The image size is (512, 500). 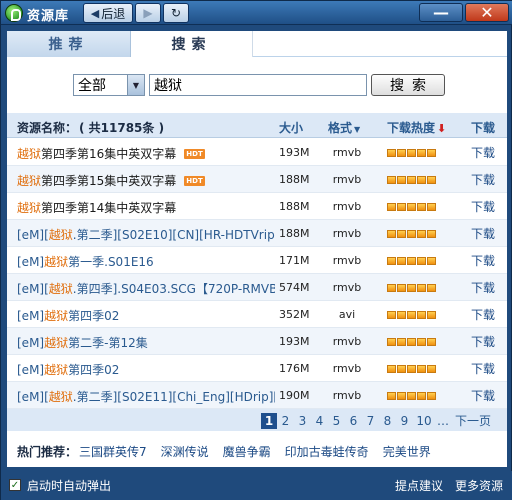 What do you see at coordinates (473, 420) in the screenshot?
I see `next-page-link: 下一页` at bounding box center [473, 420].